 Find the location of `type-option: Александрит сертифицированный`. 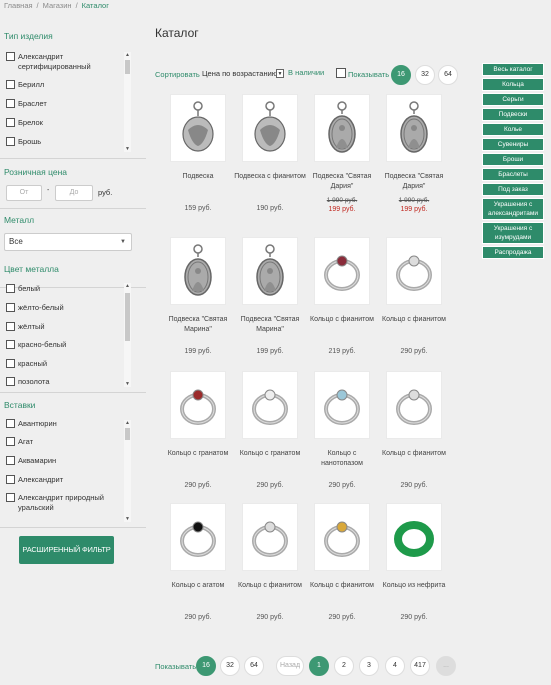

type-option: Александрит сертифицированный is located at coordinates (63, 62).